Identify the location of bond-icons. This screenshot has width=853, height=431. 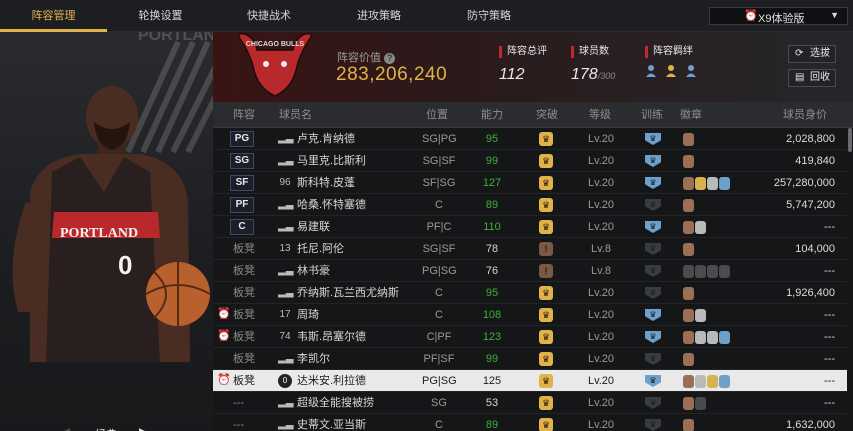
(674, 71).